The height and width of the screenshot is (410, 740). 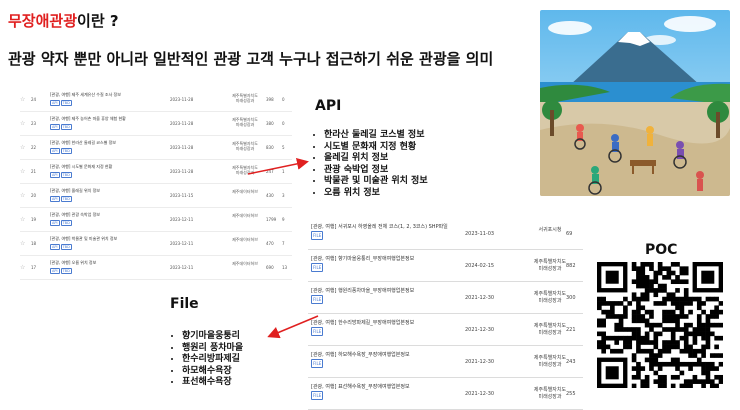 What do you see at coordinates (278, 166) in the screenshot?
I see `api-arrow` at bounding box center [278, 166].